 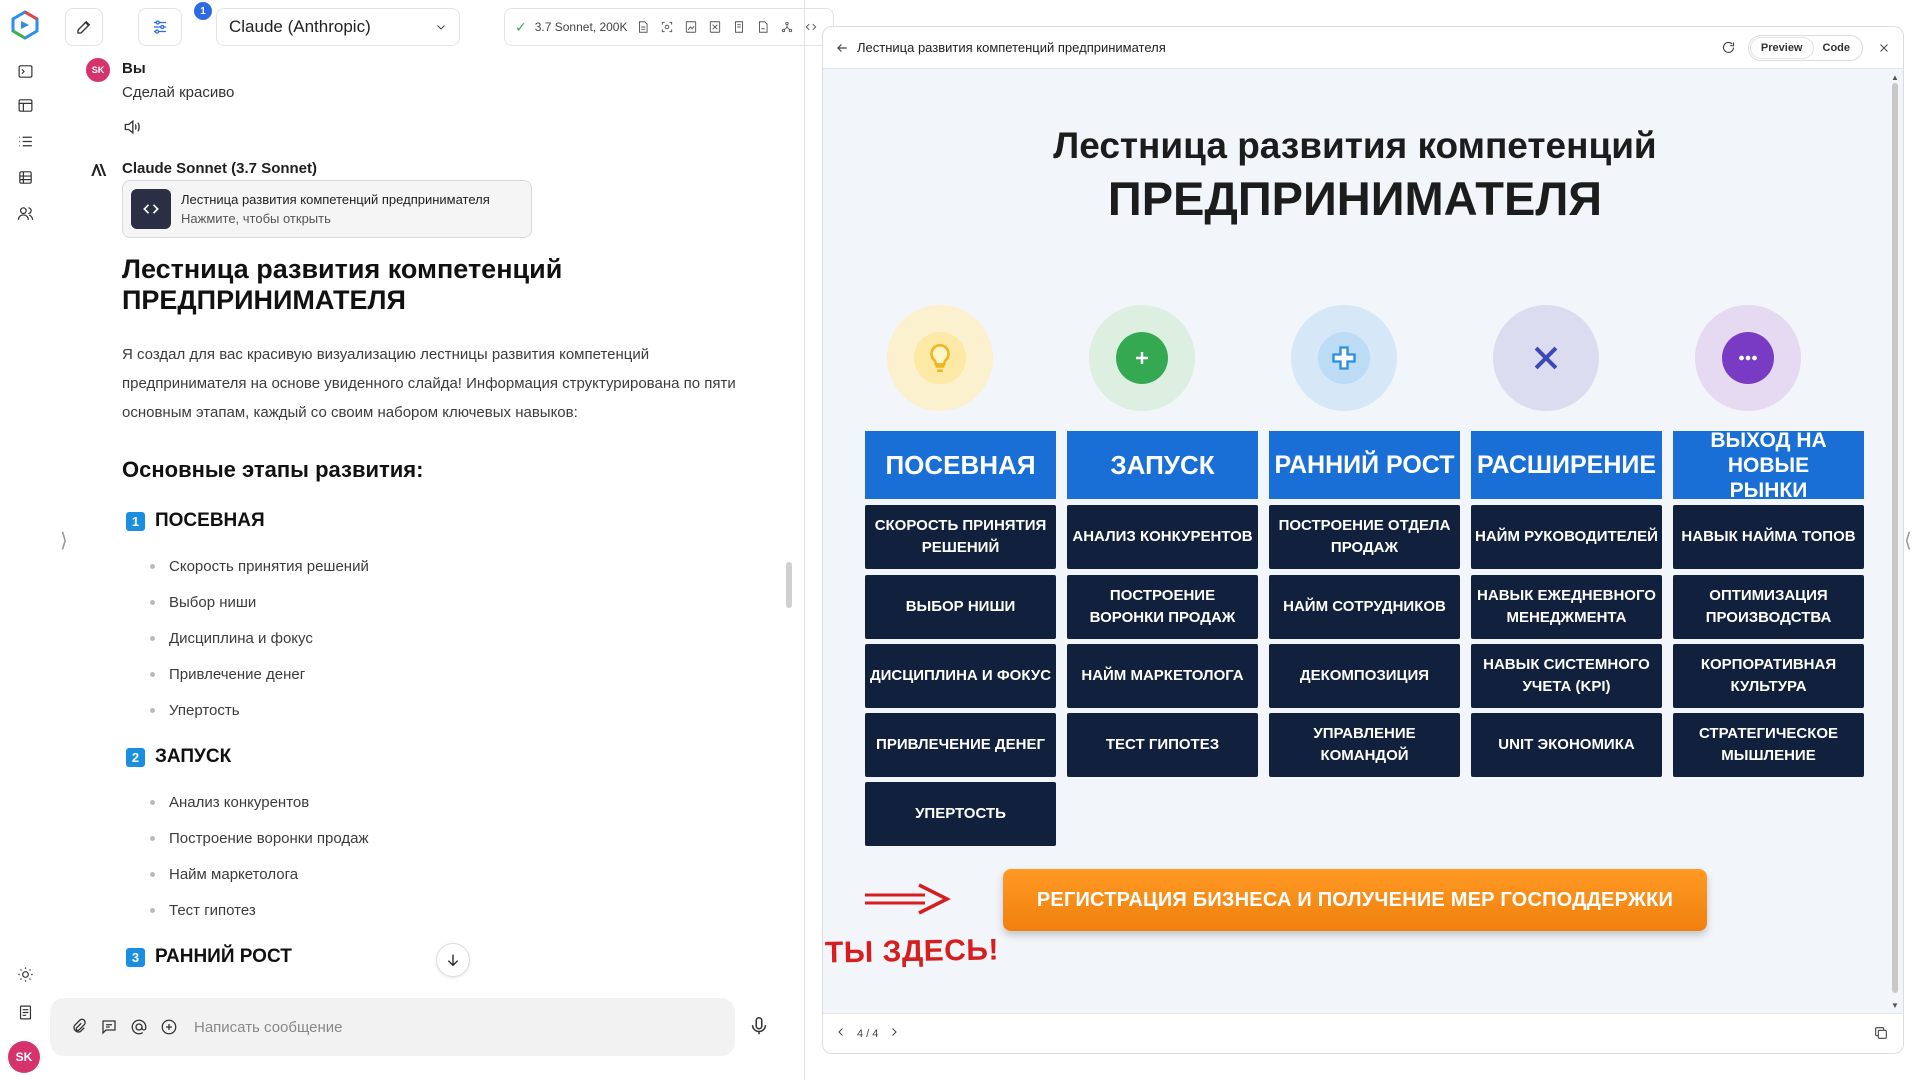 I want to click on artifact-panel-footer: 4 / 4, so click(x=1363, y=1033).